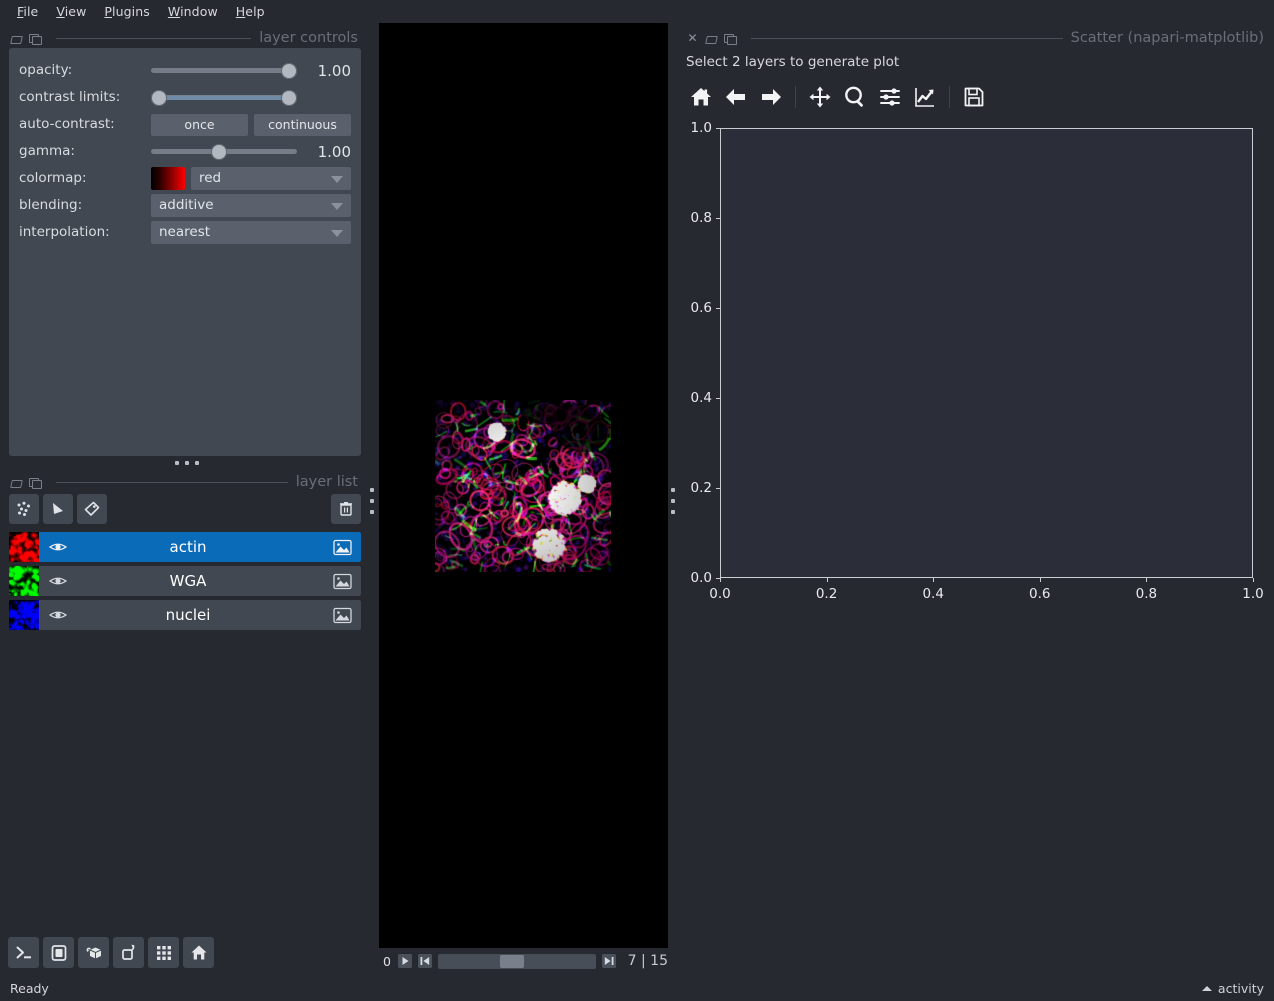  Describe the element at coordinates (1240, 988) in the screenshot. I see `activity-label: activity` at that location.